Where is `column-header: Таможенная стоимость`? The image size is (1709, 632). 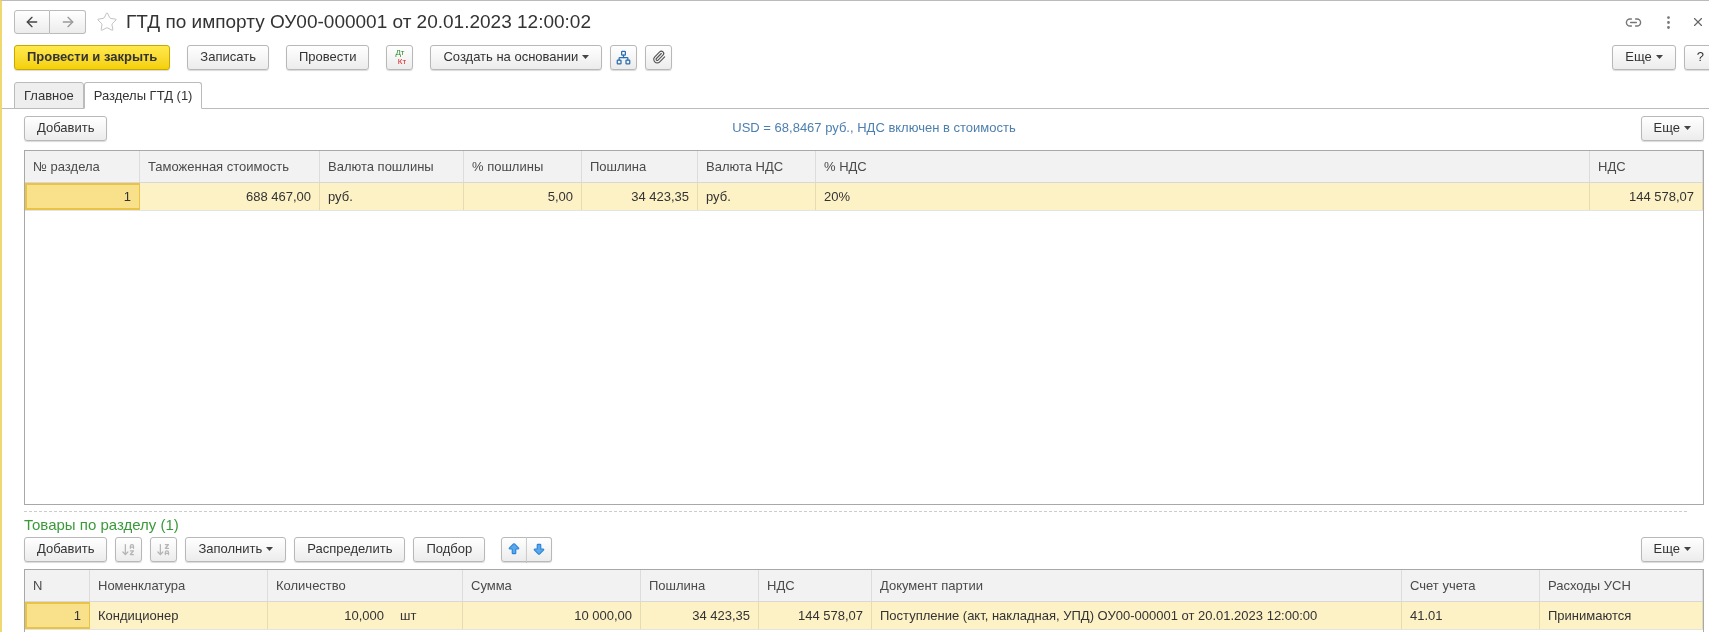
column-header: Таможенная стоимость is located at coordinates (230, 166).